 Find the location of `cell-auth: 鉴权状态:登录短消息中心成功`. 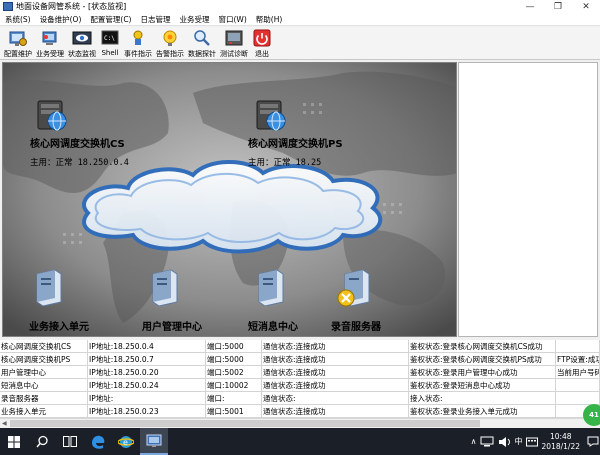

cell-auth: 鉴权状态:登录短消息中心成功 is located at coordinates (482, 385).